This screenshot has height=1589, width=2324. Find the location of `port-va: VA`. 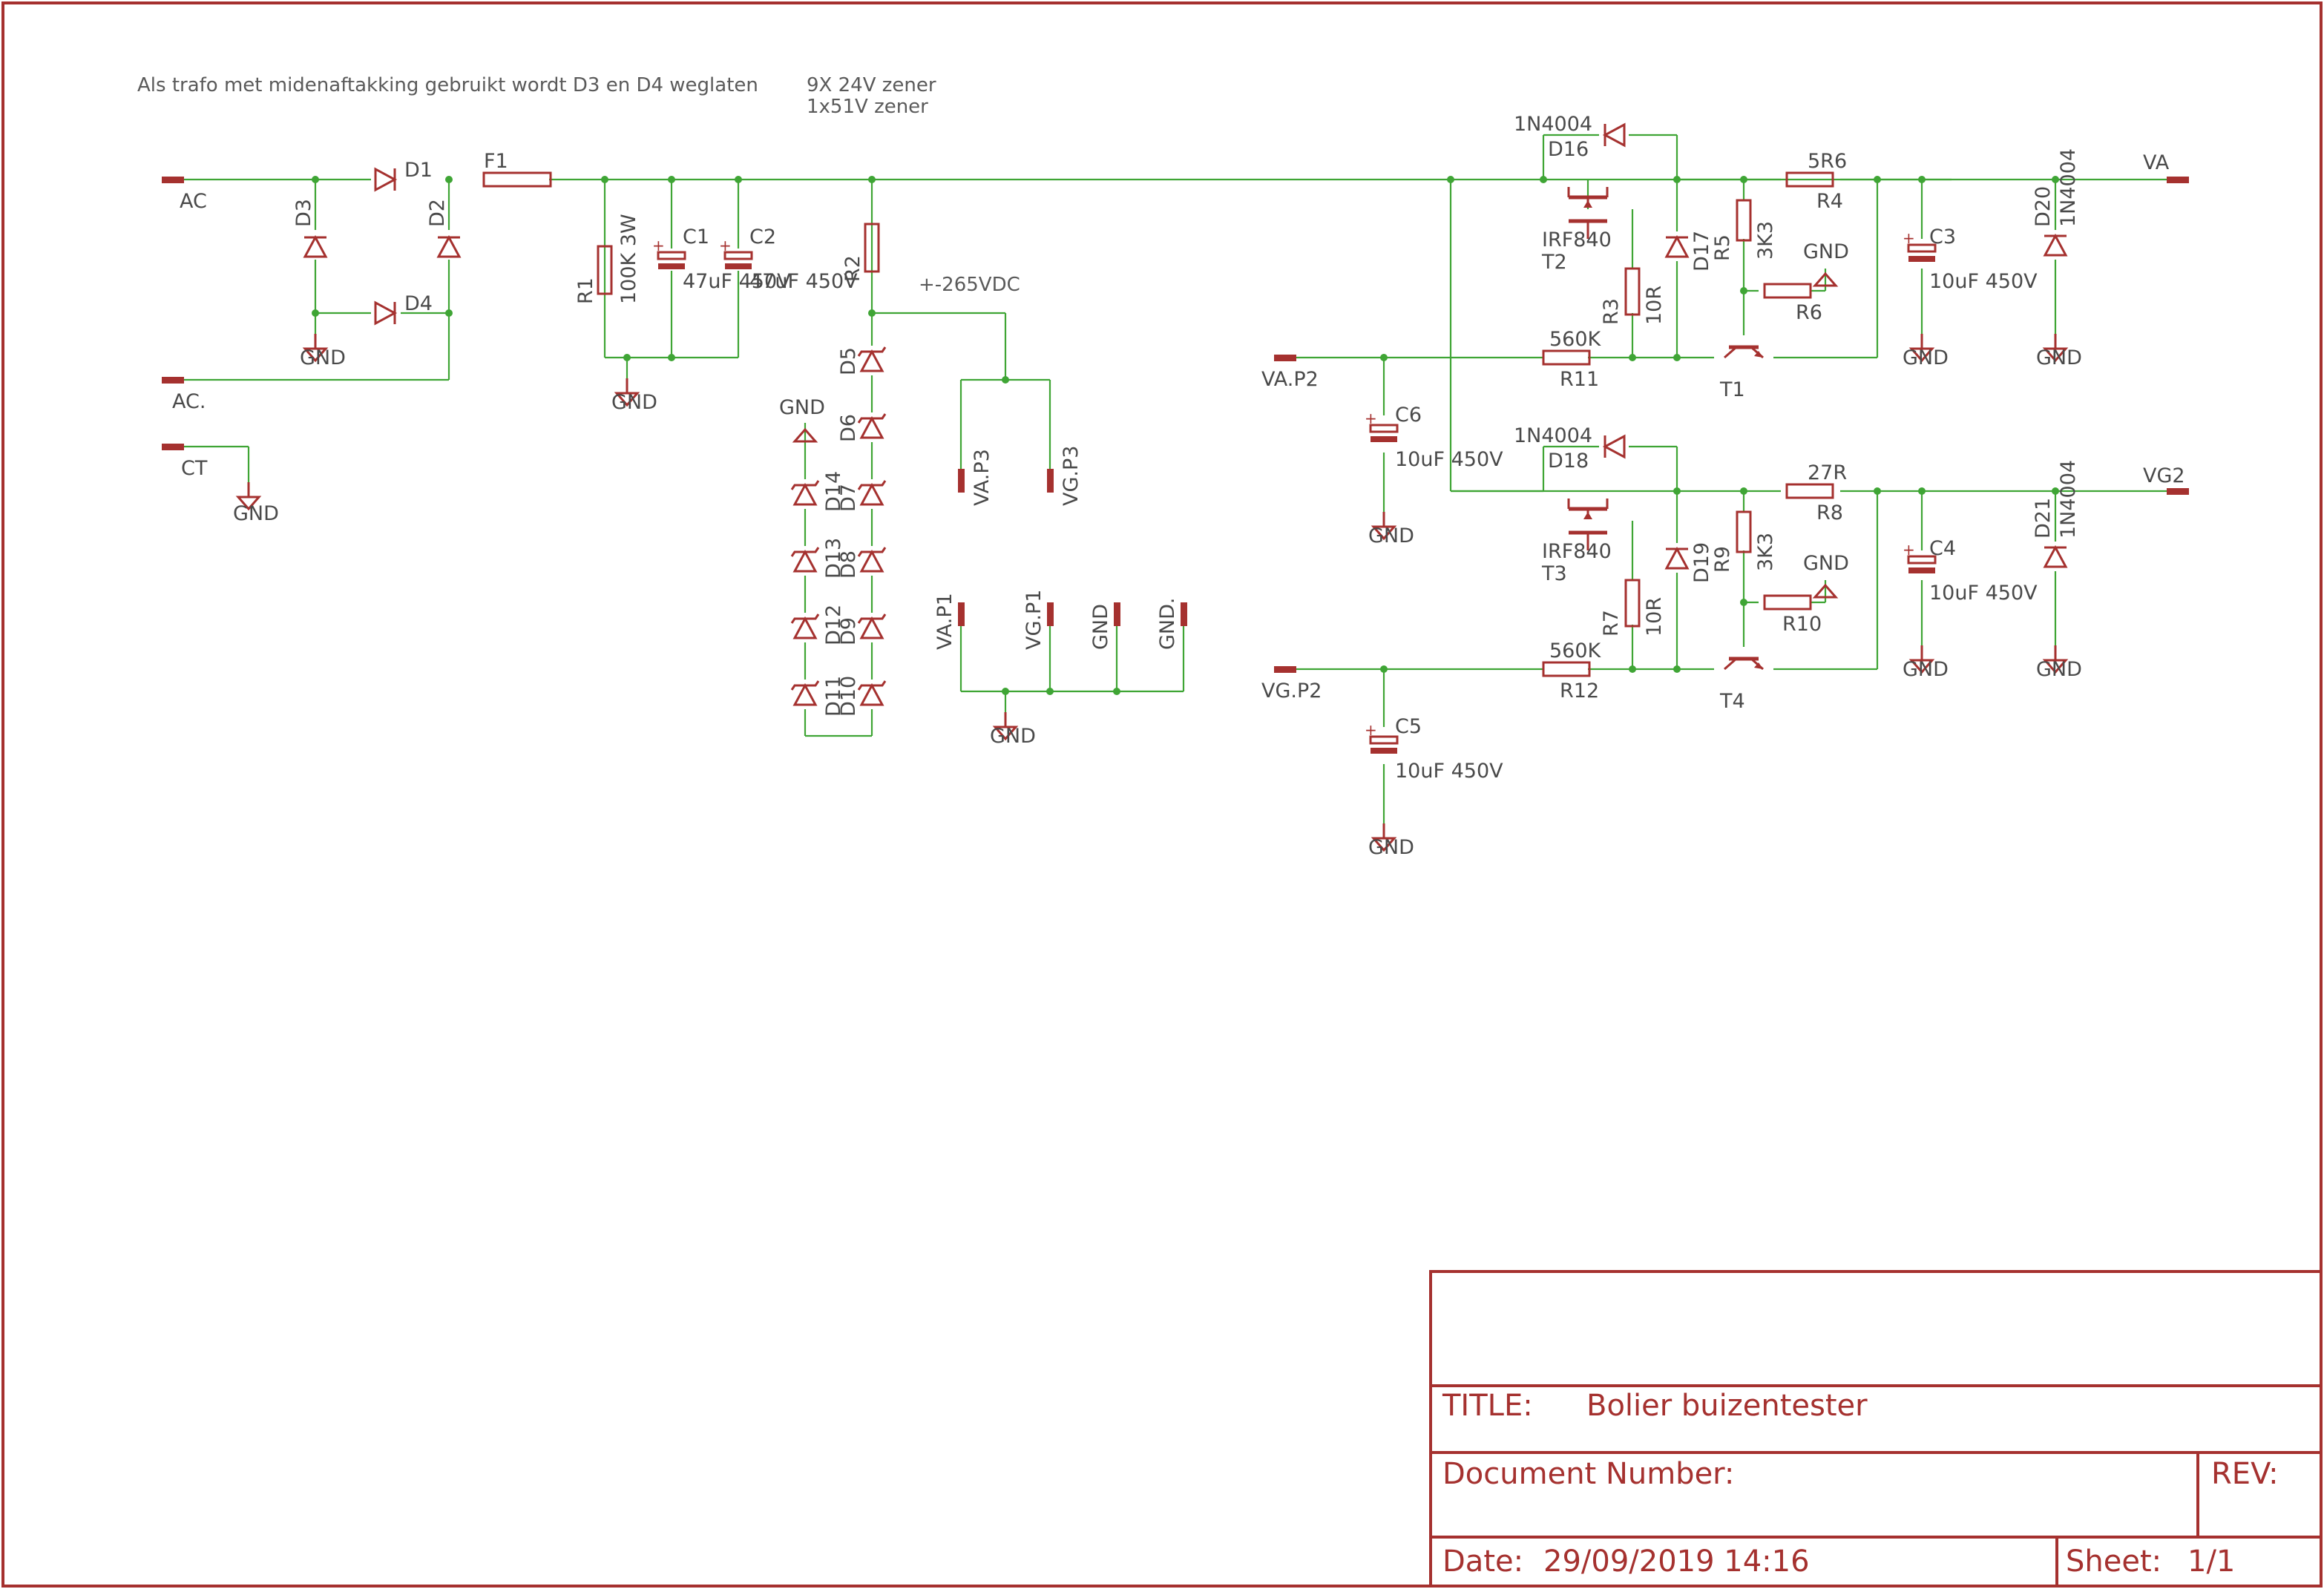

port-va: VA is located at coordinates (2166, 167).